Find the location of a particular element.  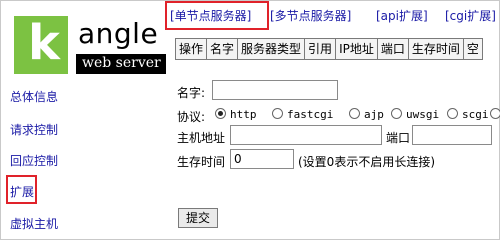

port-label: 端口 is located at coordinates (398, 138).